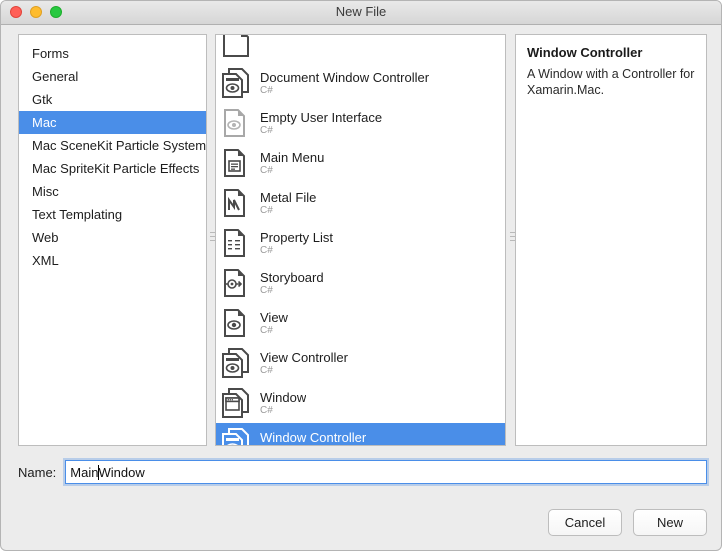  I want to click on window-title: New File, so click(361, 11).